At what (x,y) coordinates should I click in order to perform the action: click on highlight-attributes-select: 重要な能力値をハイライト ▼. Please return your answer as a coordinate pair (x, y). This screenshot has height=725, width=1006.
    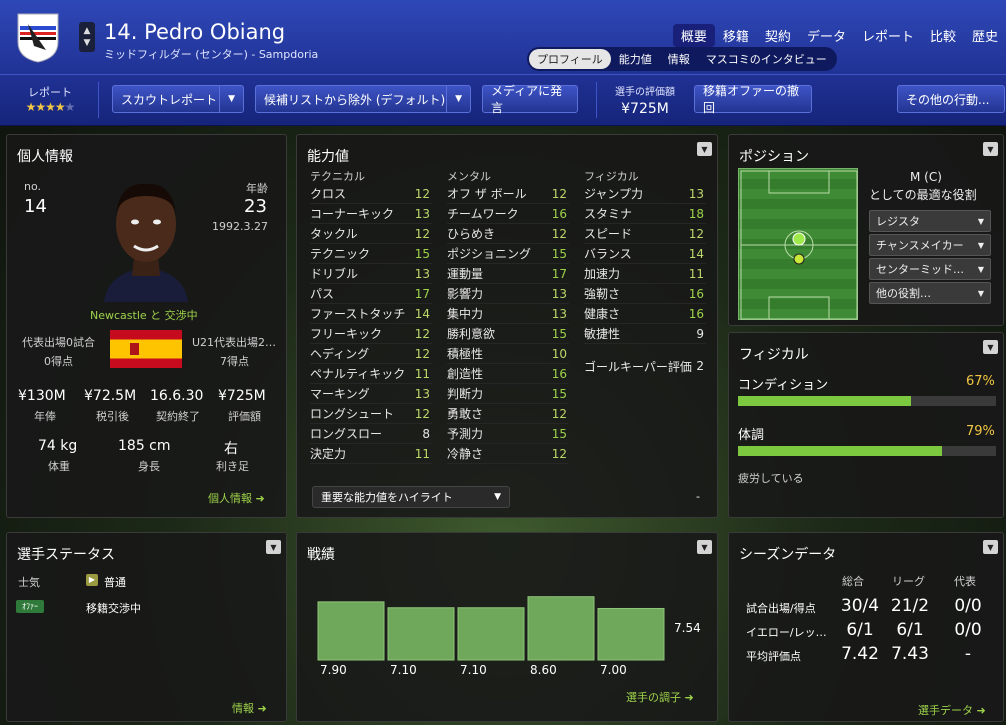
    Looking at the image, I should click on (411, 497).